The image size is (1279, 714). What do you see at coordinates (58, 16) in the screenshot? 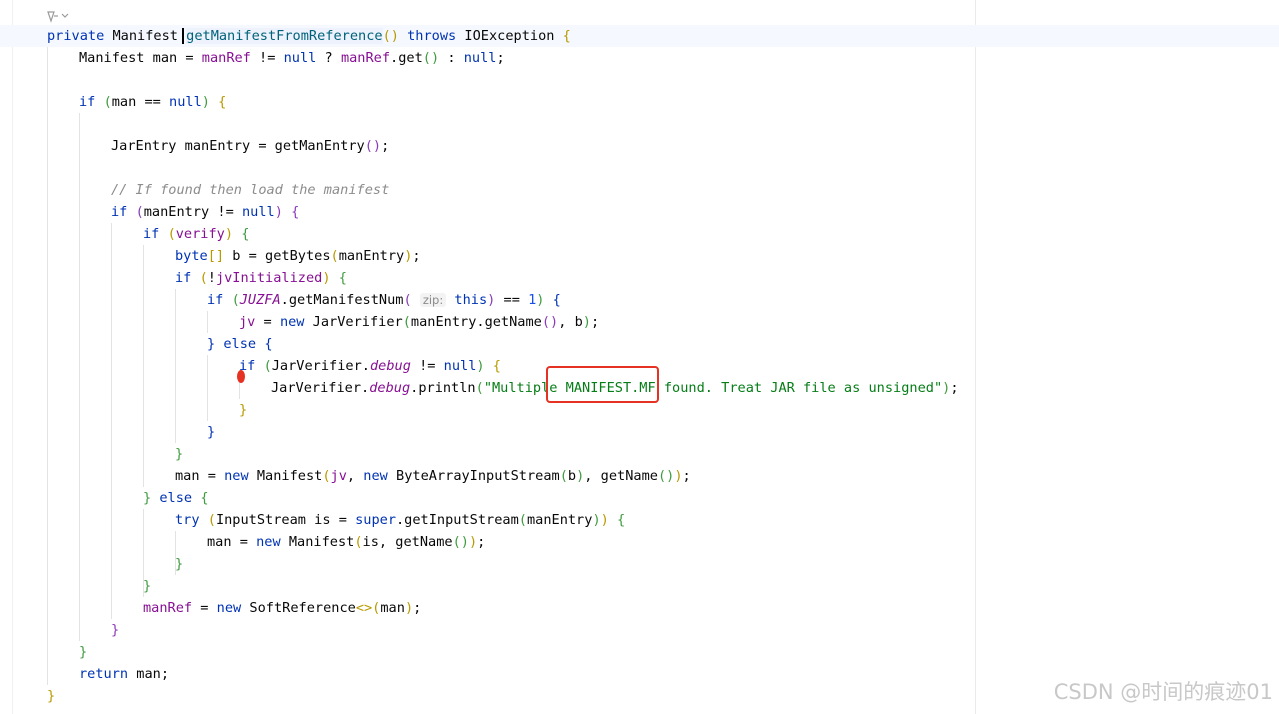
I see `ai-hint-icon` at bounding box center [58, 16].